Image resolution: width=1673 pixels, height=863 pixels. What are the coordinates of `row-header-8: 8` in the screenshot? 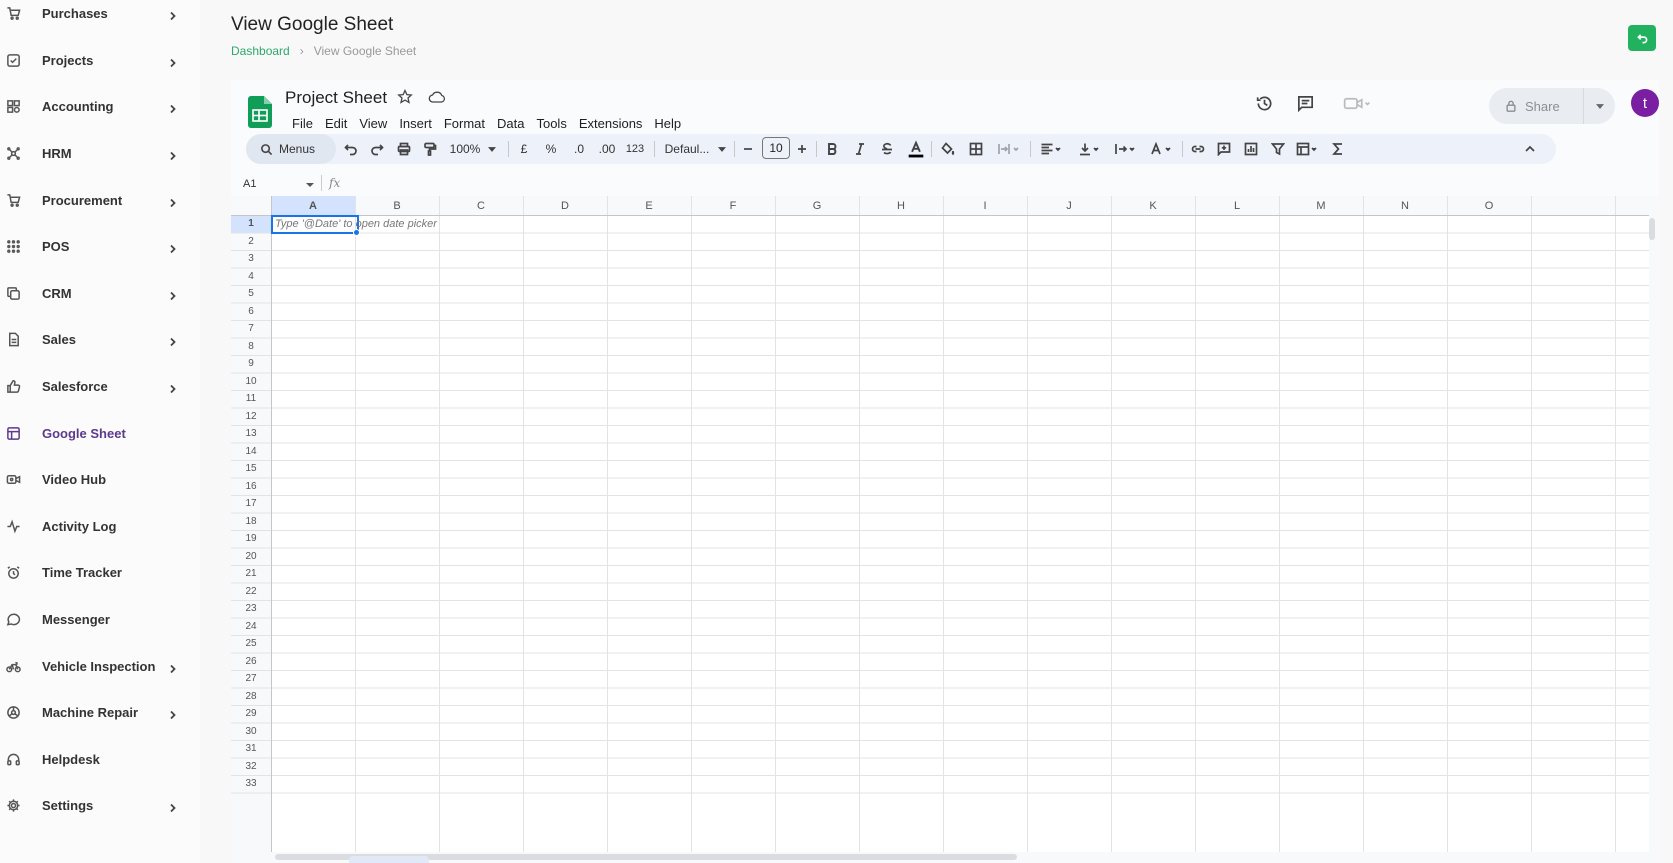 It's located at (251, 347).